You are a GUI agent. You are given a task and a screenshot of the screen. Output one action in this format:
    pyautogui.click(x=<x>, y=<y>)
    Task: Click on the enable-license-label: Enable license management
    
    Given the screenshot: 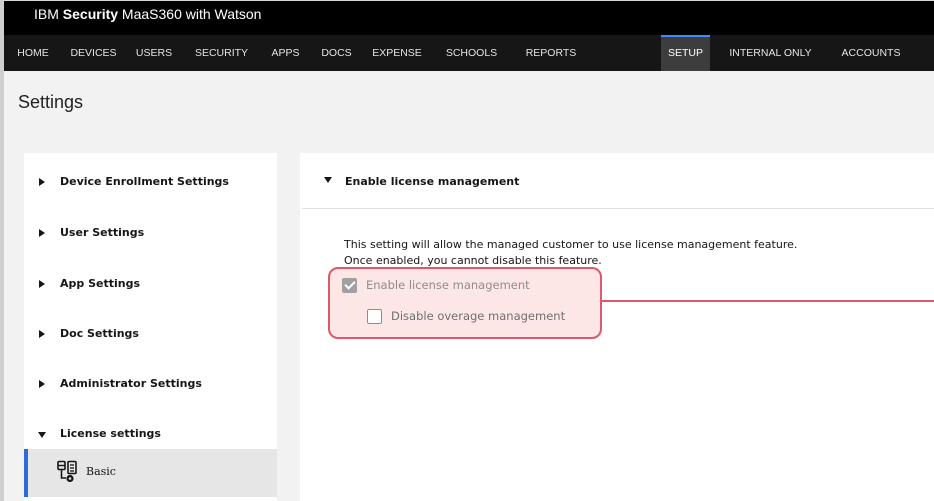 What is the action you would take?
    pyautogui.click(x=448, y=285)
    